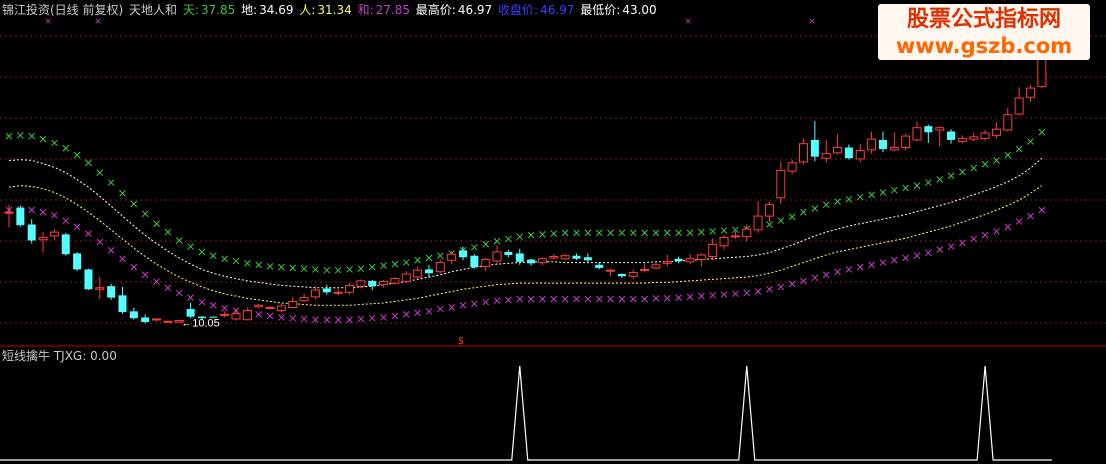 This screenshot has height=464, width=1106. I want to click on tian-value: 37.85, so click(218, 10).